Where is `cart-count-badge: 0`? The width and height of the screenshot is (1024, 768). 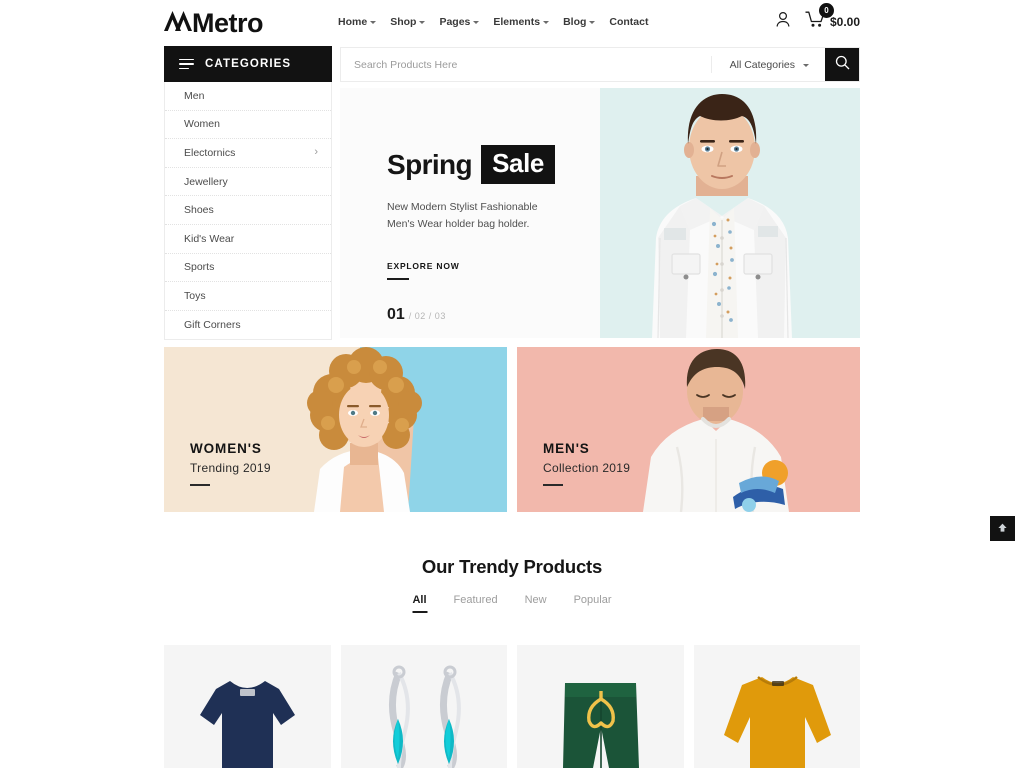 cart-count-badge: 0 is located at coordinates (826, 10).